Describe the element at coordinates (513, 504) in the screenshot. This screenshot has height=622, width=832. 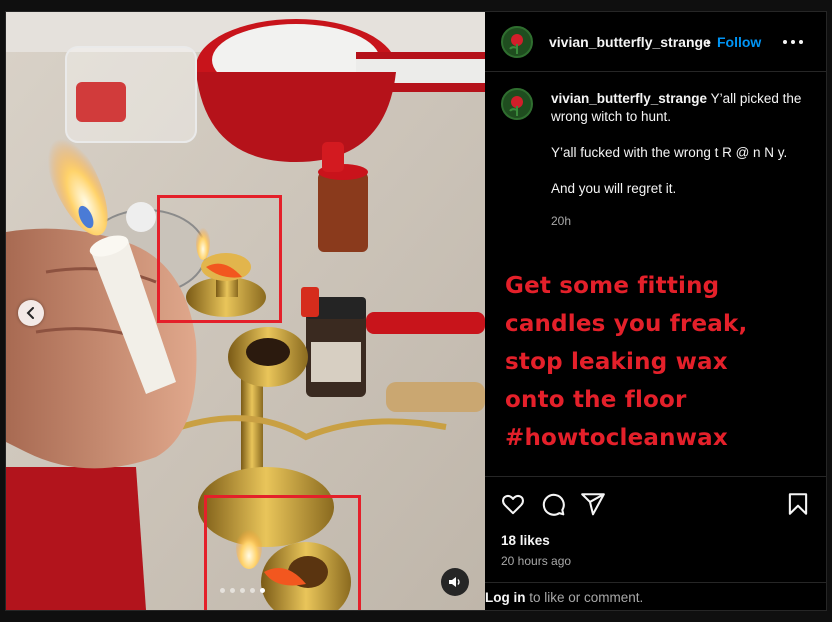
I see `heart-icon` at that location.